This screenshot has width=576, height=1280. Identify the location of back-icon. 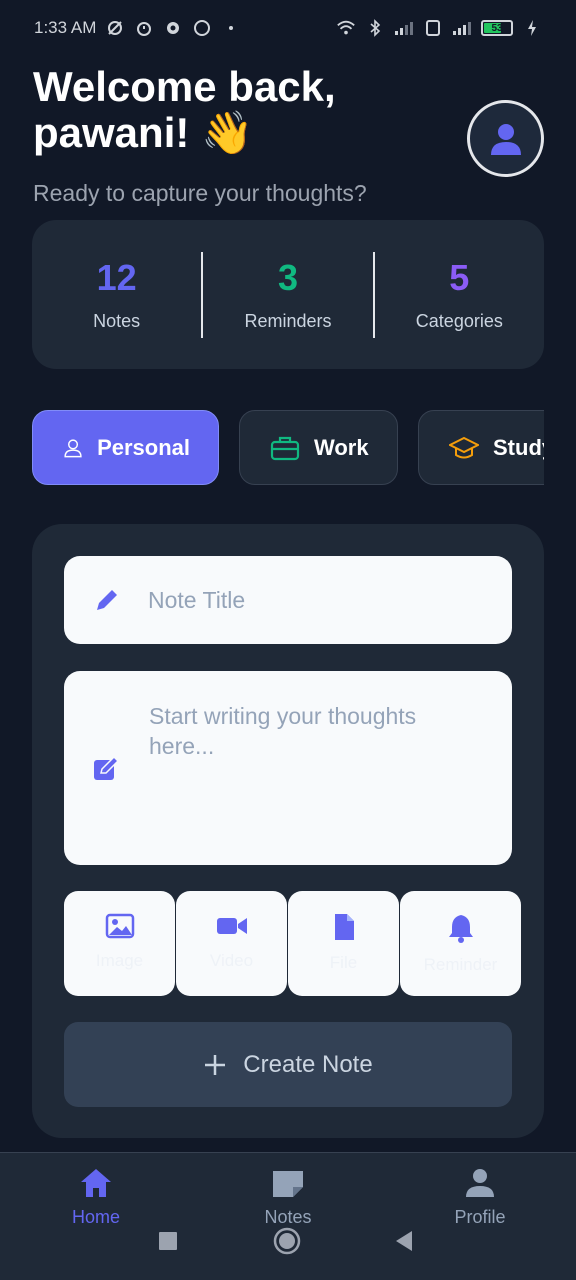
(404, 1241).